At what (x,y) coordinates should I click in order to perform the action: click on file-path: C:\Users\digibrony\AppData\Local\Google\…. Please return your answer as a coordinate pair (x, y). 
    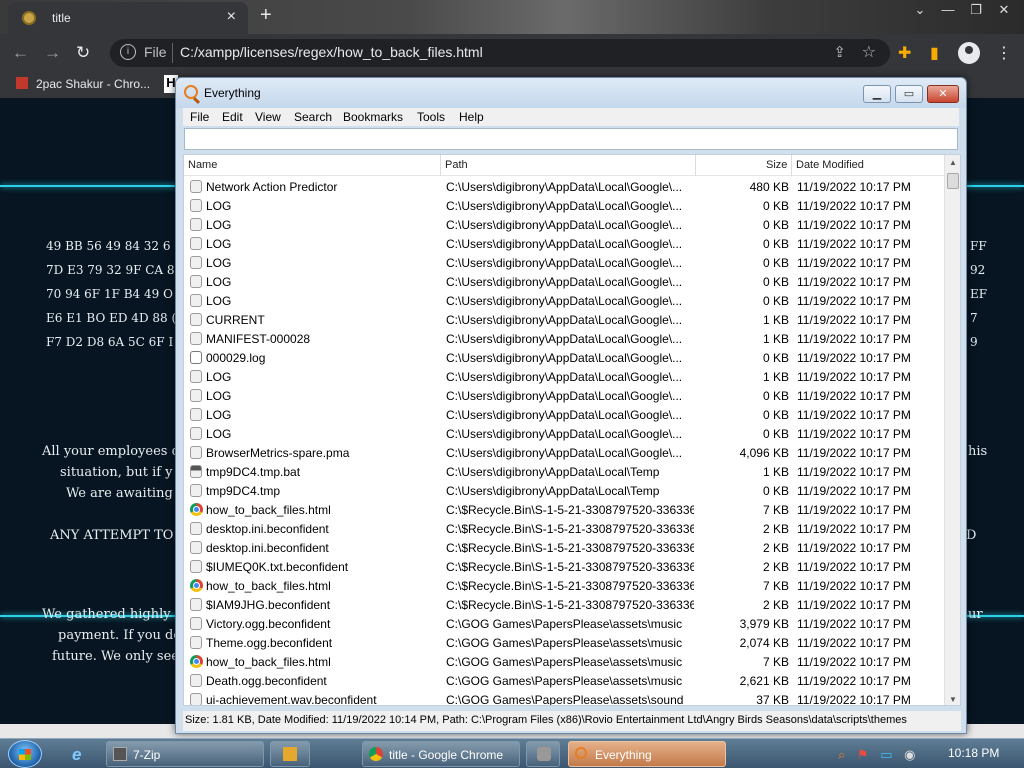
    Looking at the image, I should click on (564, 225).